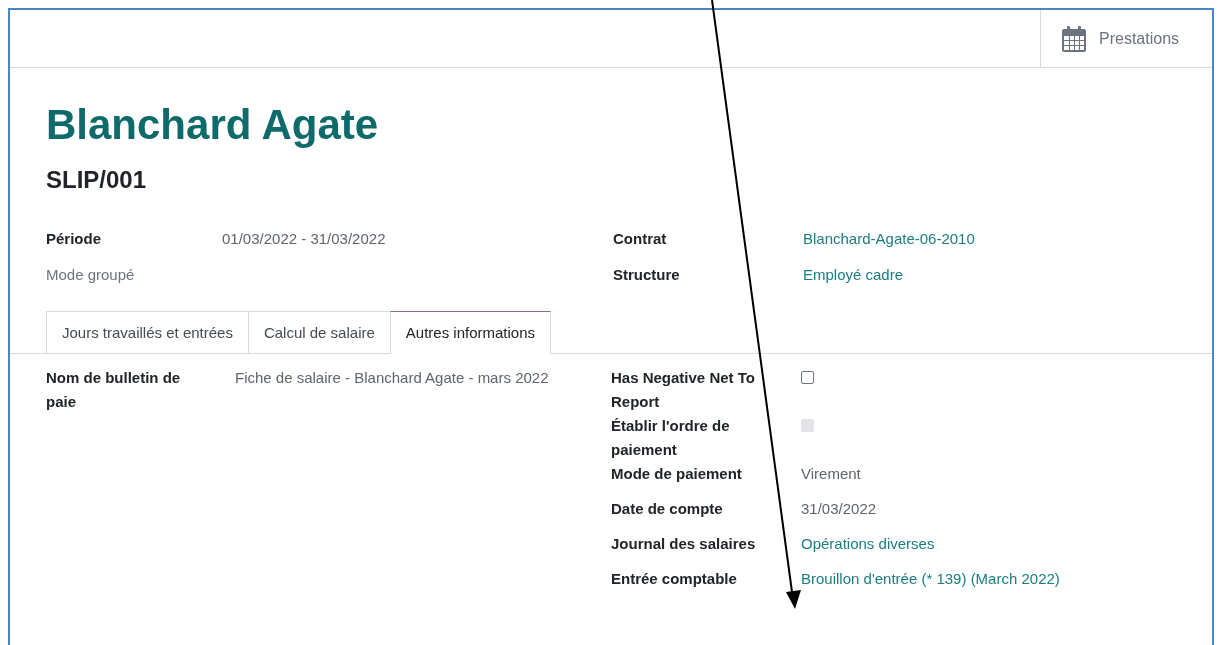 Image resolution: width=1224 pixels, height=645 pixels. What do you see at coordinates (671, 438) in the screenshot?
I see `field-label: Établir l'ordre de paiement` at bounding box center [671, 438].